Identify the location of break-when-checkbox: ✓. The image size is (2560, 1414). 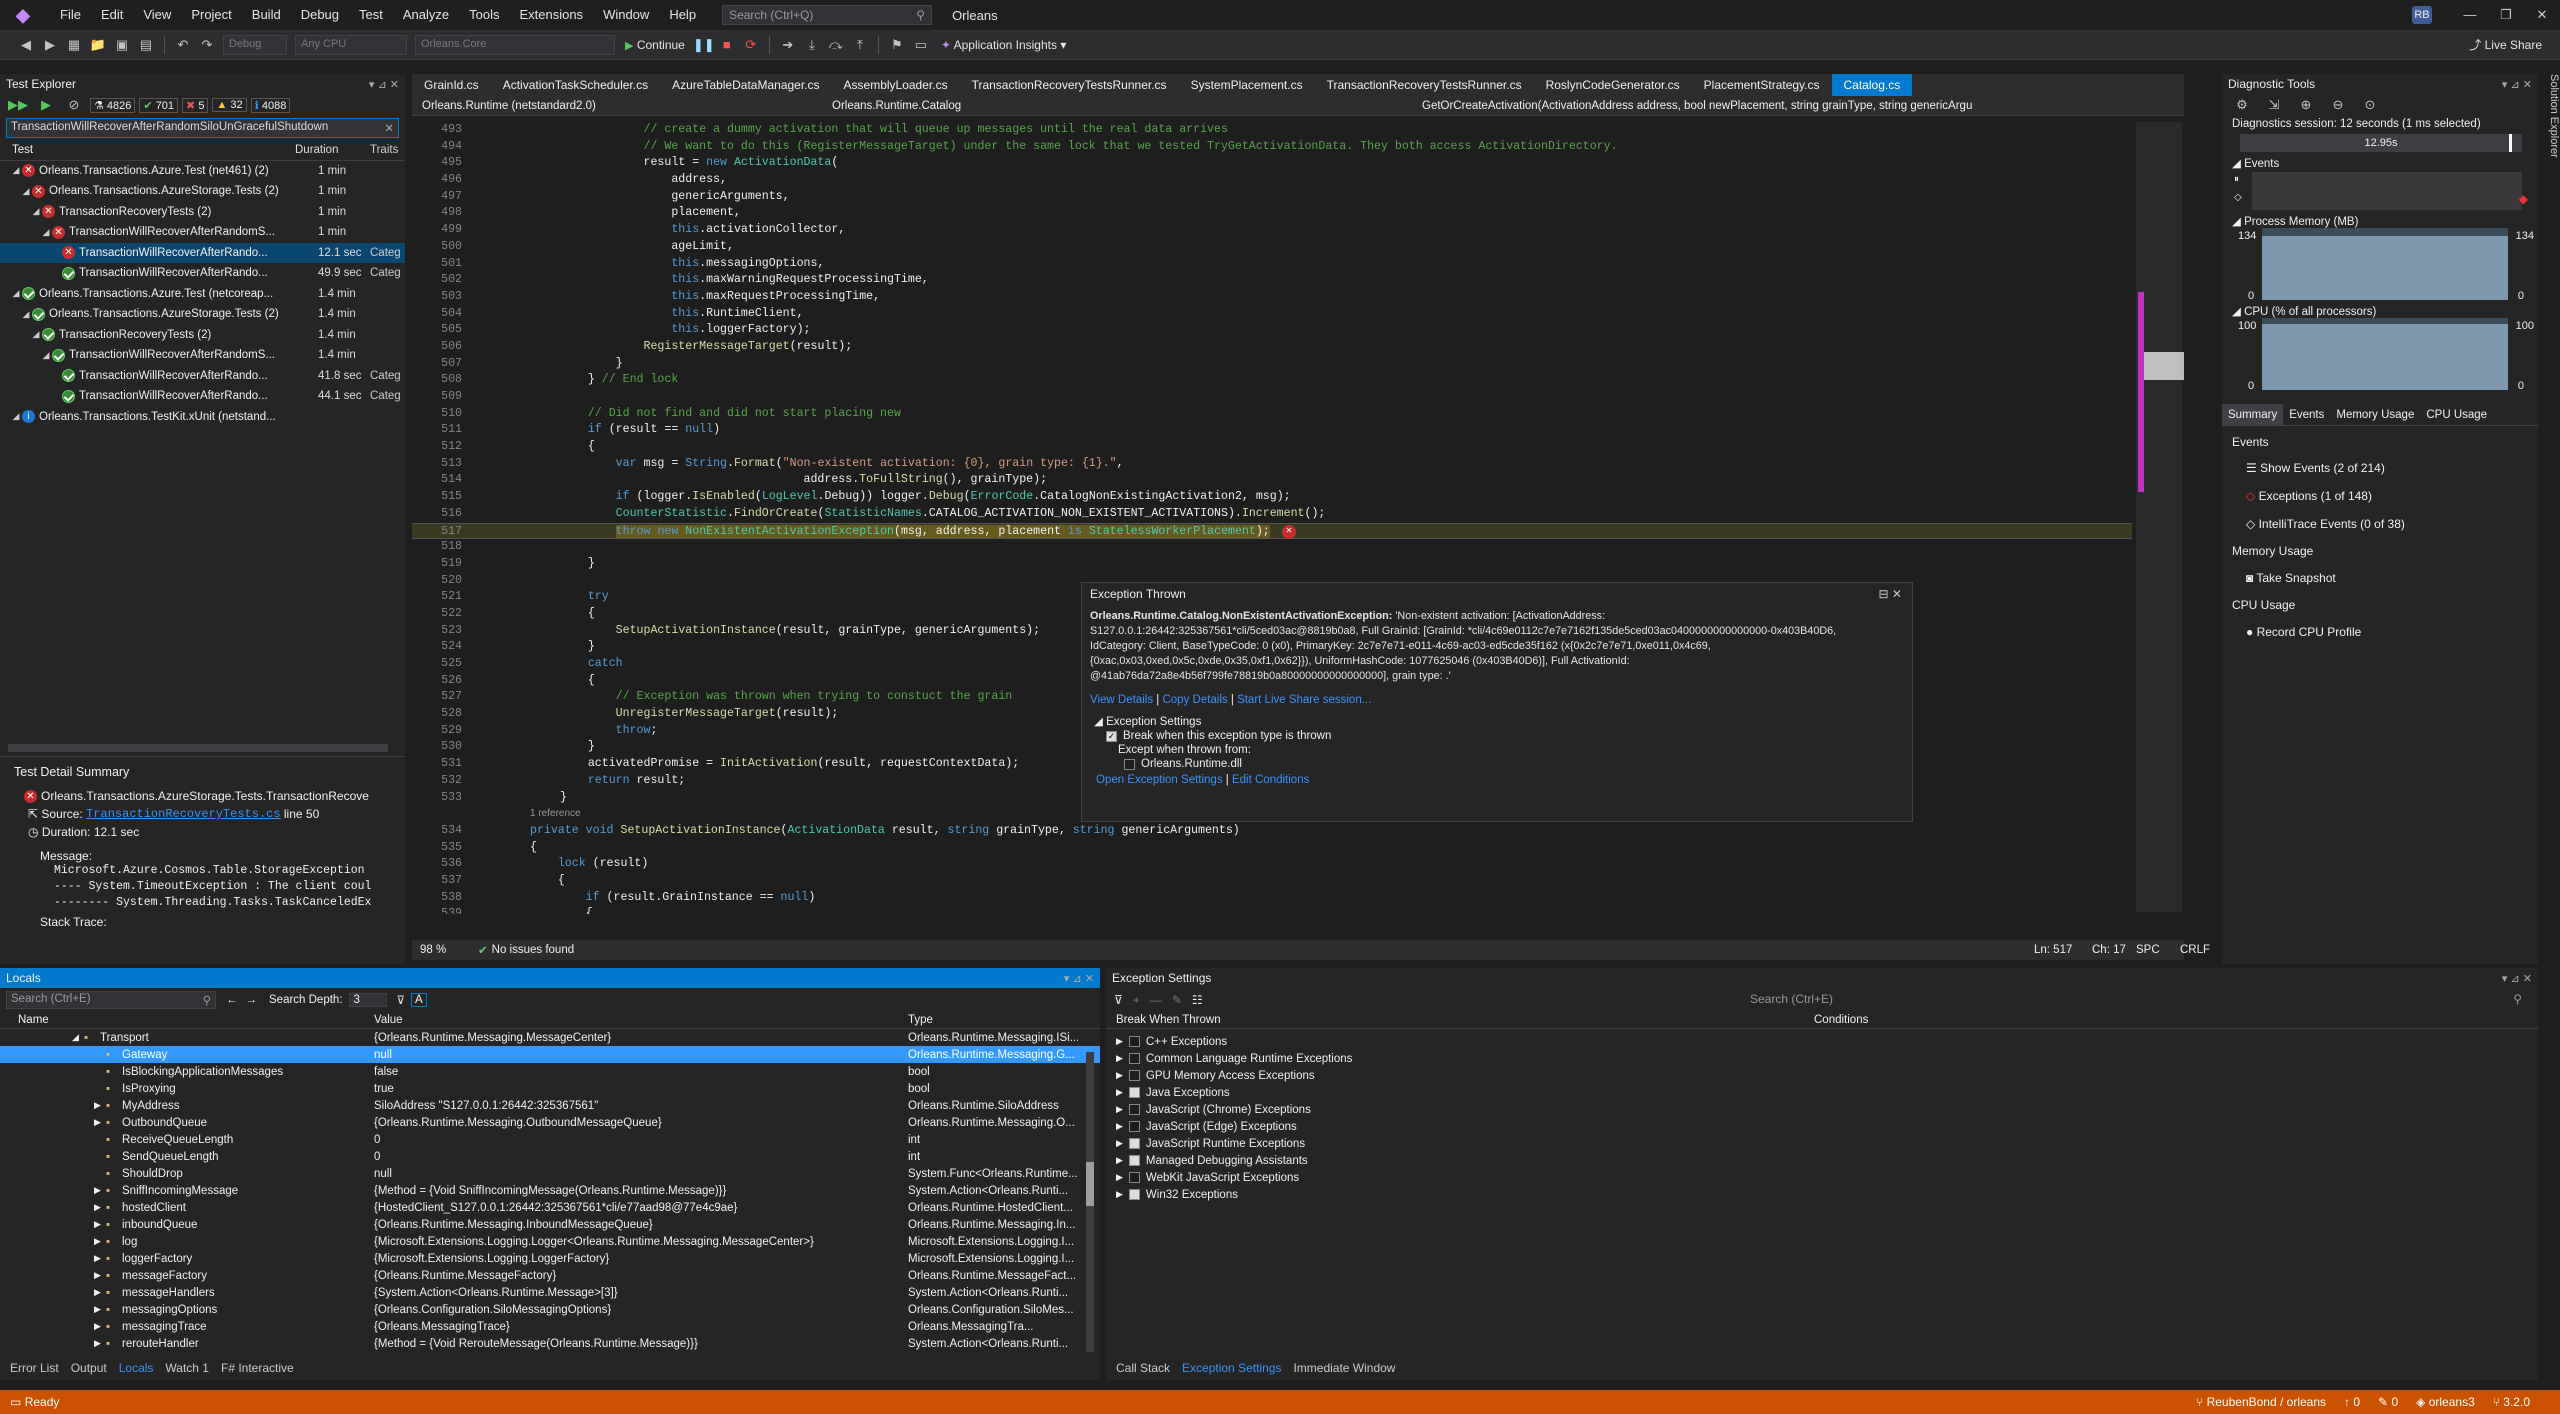
(1111, 736).